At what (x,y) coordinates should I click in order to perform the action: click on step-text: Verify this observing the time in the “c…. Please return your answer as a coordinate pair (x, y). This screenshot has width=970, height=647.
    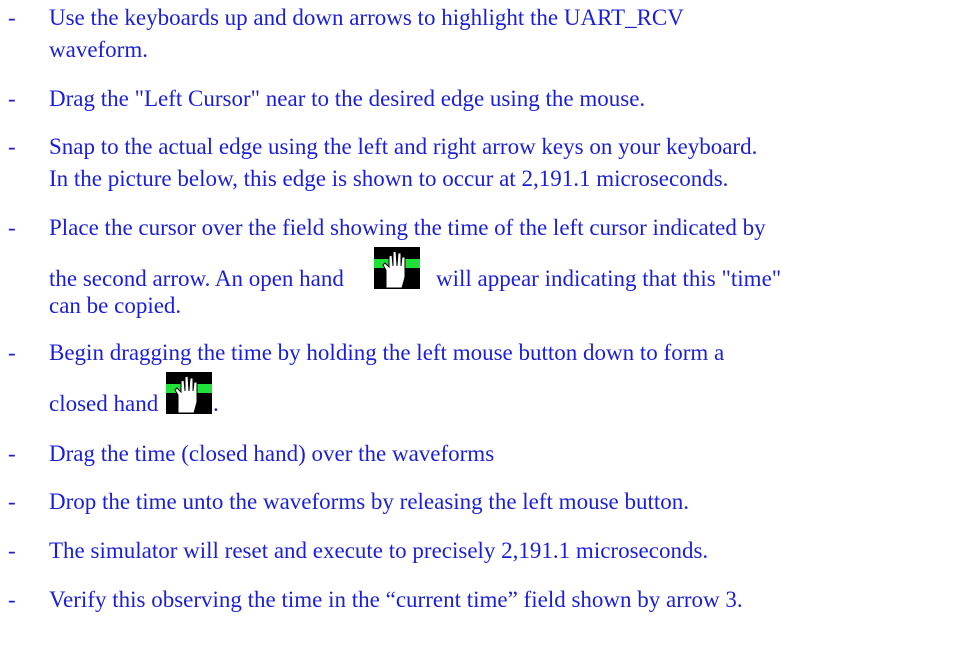
    Looking at the image, I should click on (506, 600).